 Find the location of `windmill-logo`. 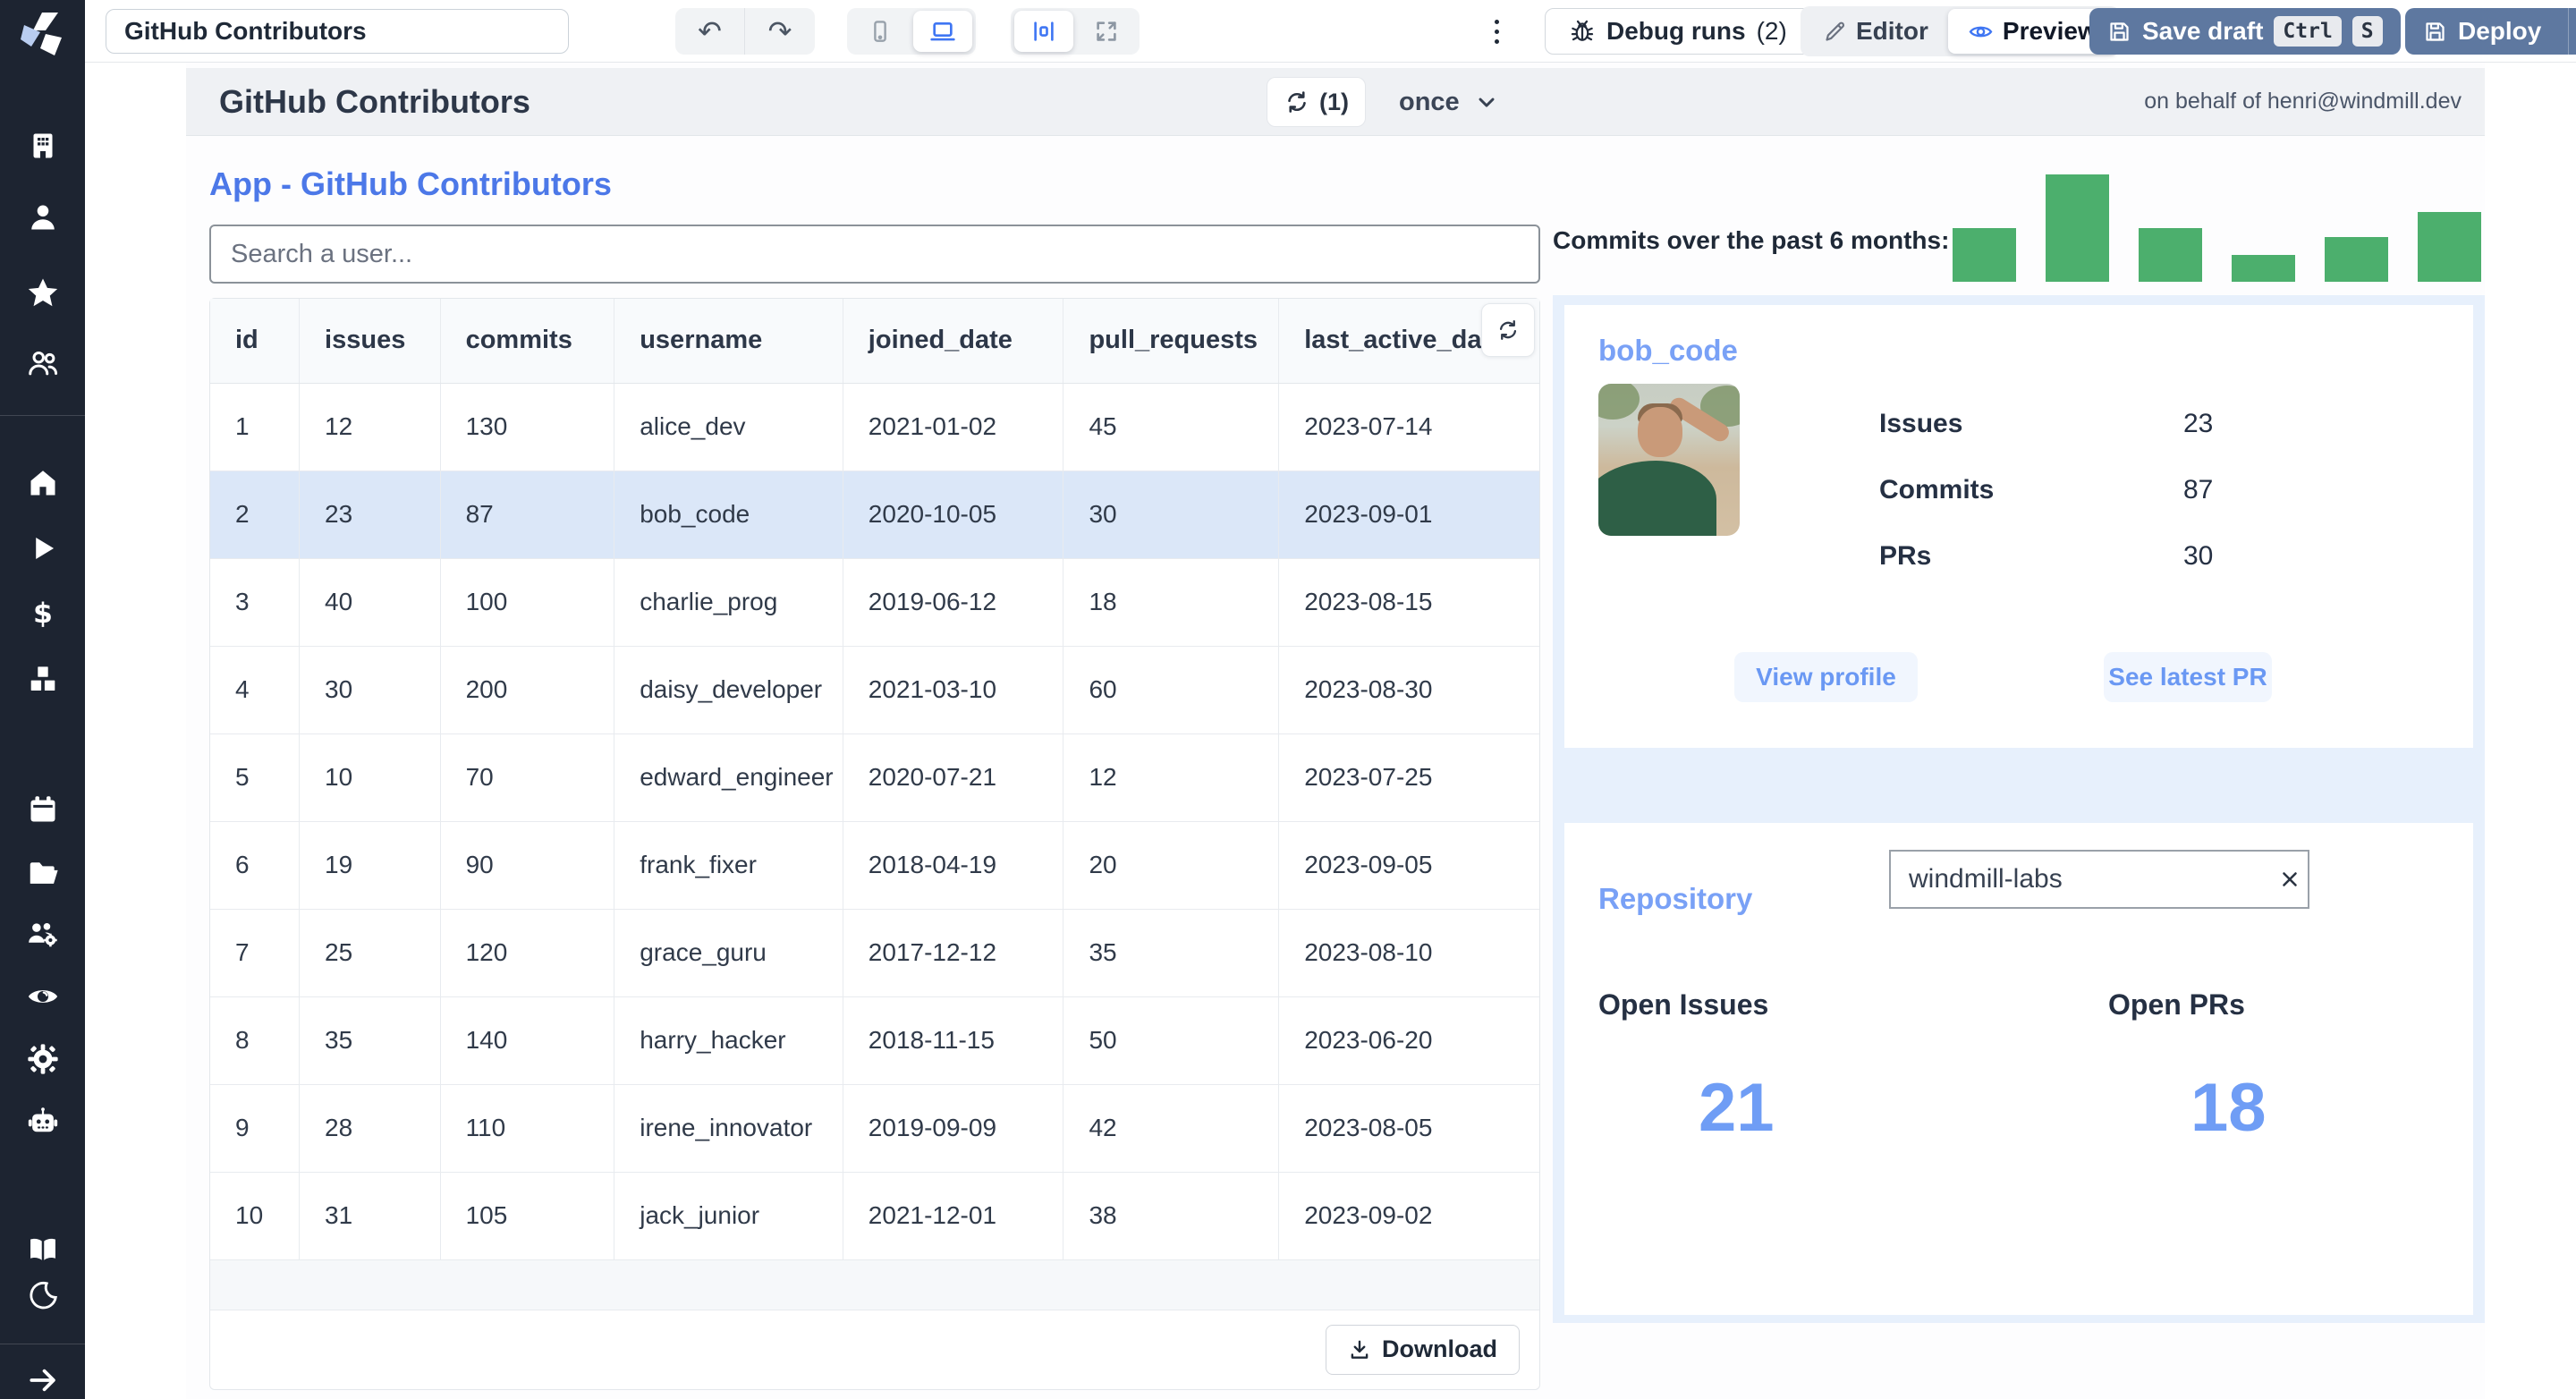

windmill-logo is located at coordinates (43, 34).